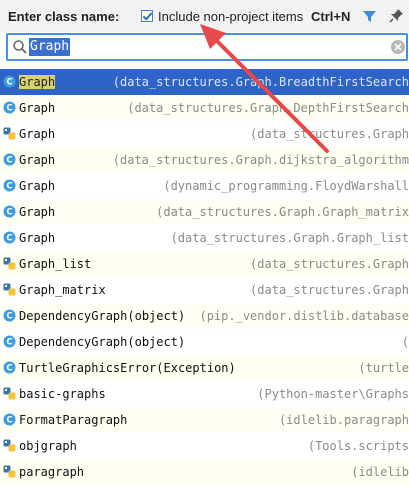 This screenshot has width=409, height=492. I want to click on match-highlight: Graph, so click(37, 82).